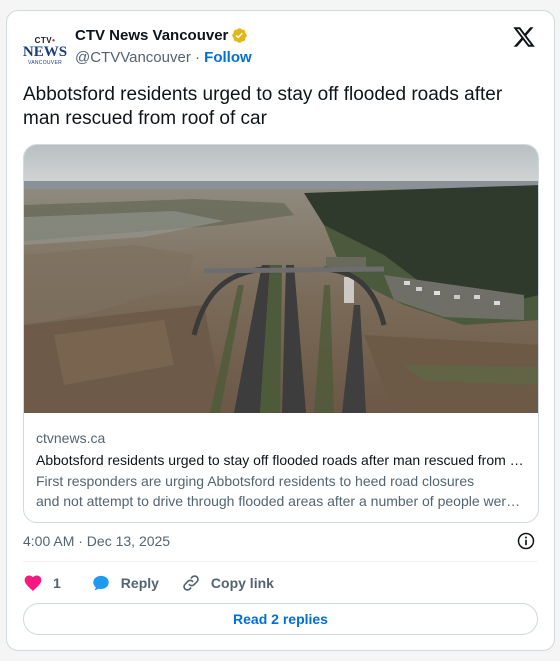 This screenshot has height=661, width=560. I want to click on author-name-row: CTV News Vancouver, so click(161, 35).